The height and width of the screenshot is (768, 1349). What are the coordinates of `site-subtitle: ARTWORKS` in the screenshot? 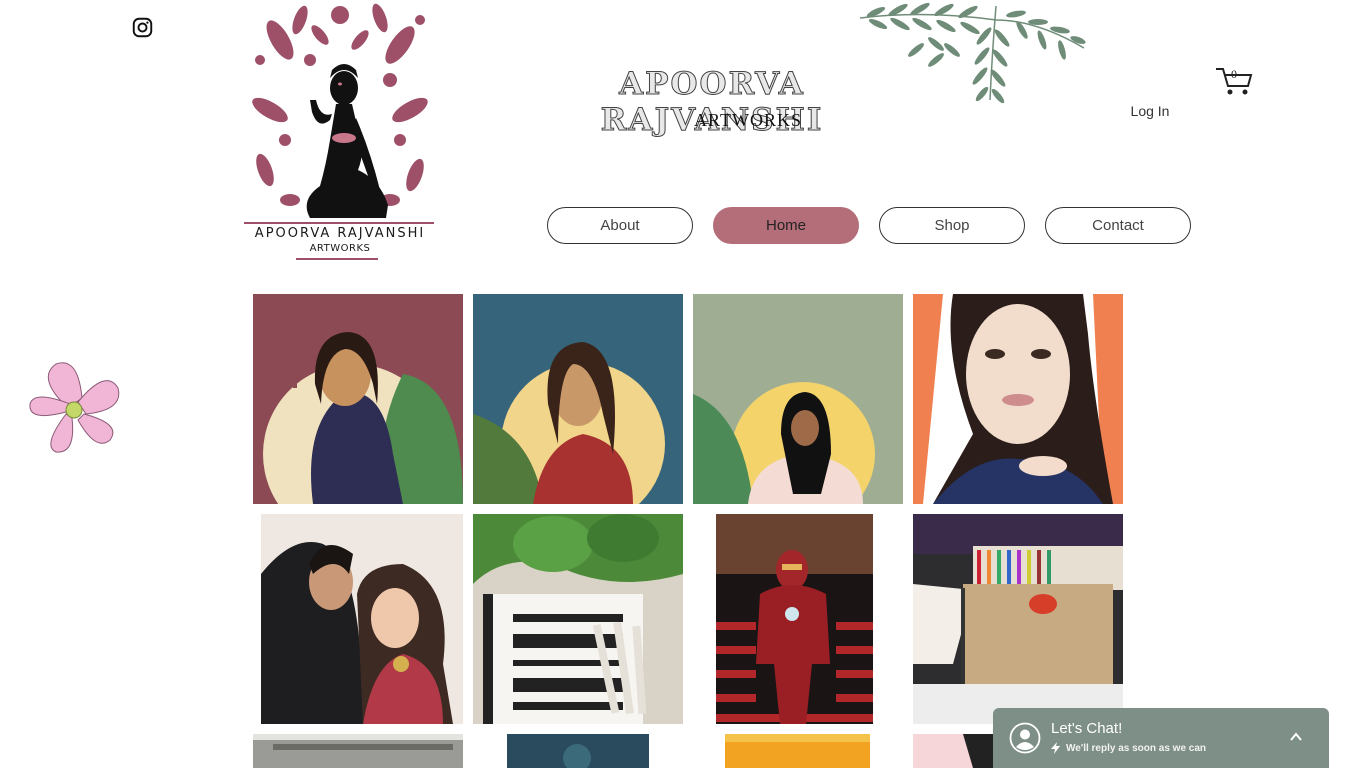 It's located at (748, 120).